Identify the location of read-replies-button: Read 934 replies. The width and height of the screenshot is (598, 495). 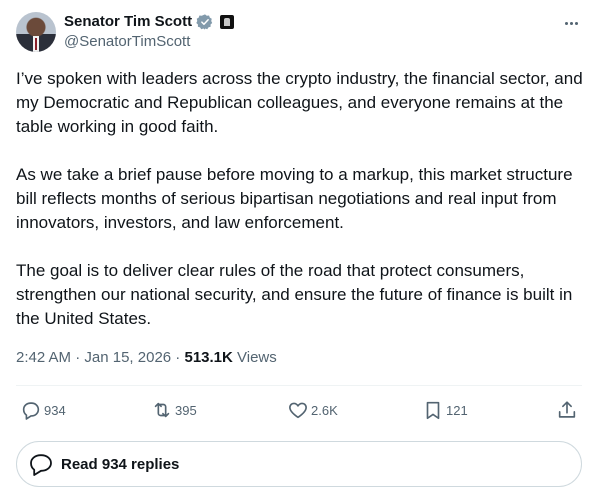
(299, 464).